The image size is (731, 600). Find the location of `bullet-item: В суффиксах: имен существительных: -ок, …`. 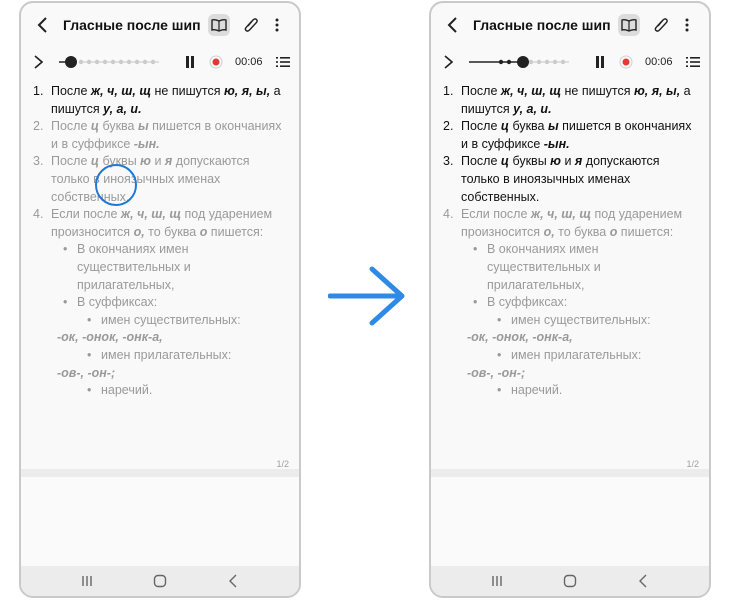

bullet-item: В суффиксах: имен существительных: -ок, … is located at coordinates (584, 347).